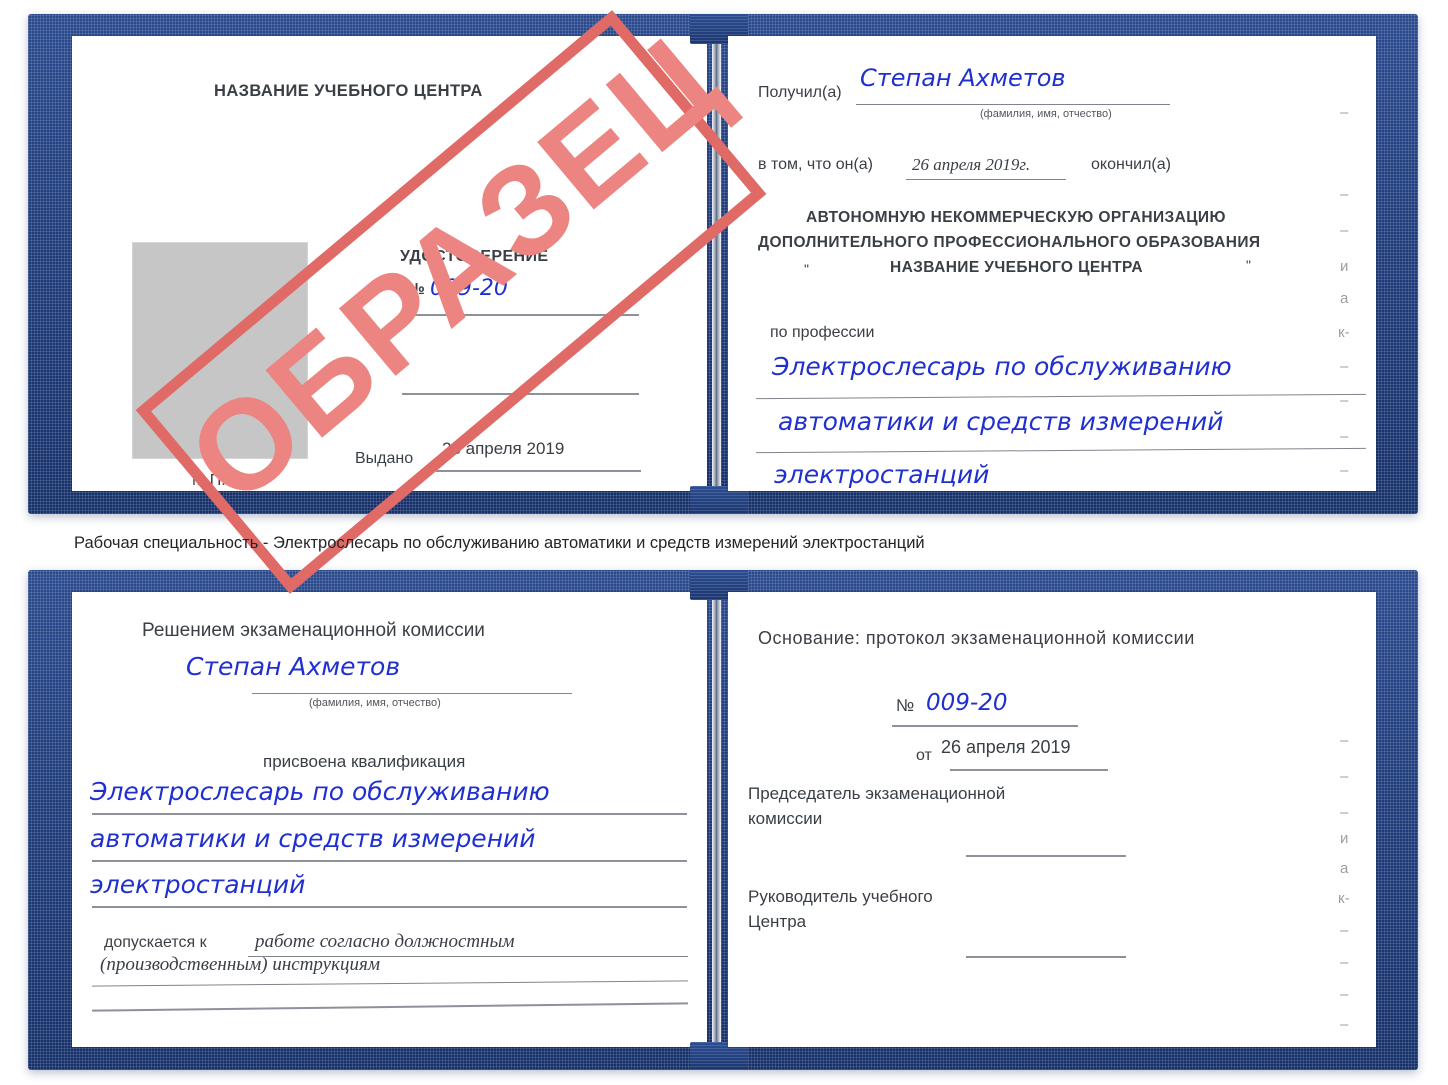  I want to click on seal-place-label: М.П., so click(209, 480).